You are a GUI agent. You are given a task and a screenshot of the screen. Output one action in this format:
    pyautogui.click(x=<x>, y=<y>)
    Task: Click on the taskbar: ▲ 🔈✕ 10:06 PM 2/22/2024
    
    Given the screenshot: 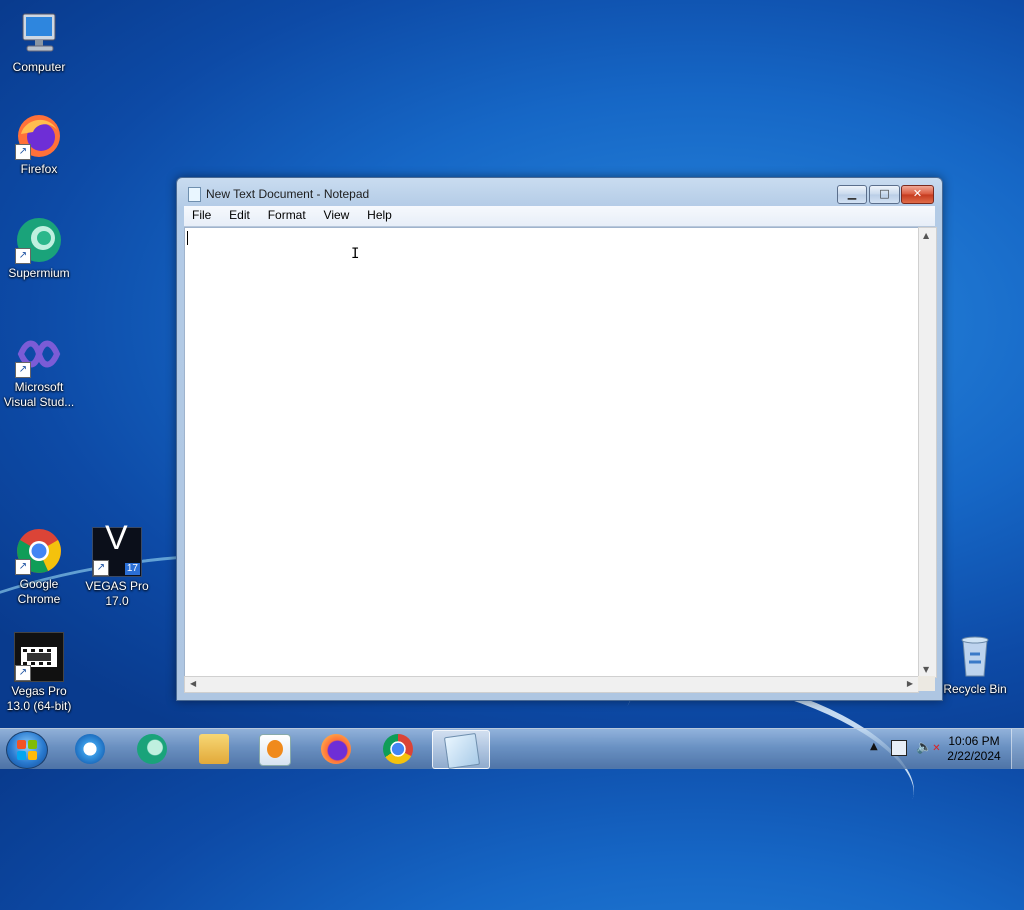 What is the action you would take?
    pyautogui.click(x=512, y=749)
    